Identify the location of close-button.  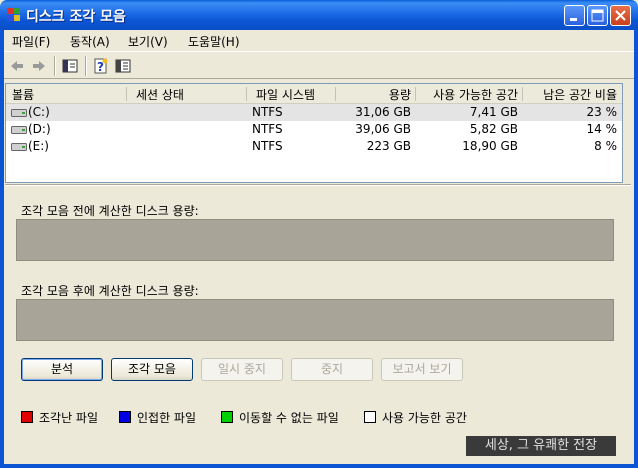
(620, 15).